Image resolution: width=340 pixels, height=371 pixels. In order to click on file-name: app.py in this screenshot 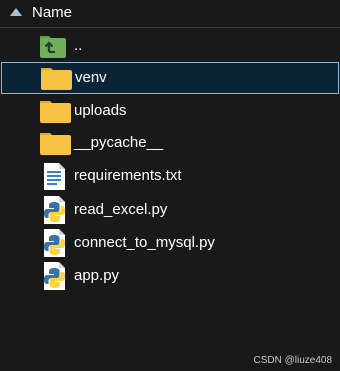, I will do `click(97, 275)`.